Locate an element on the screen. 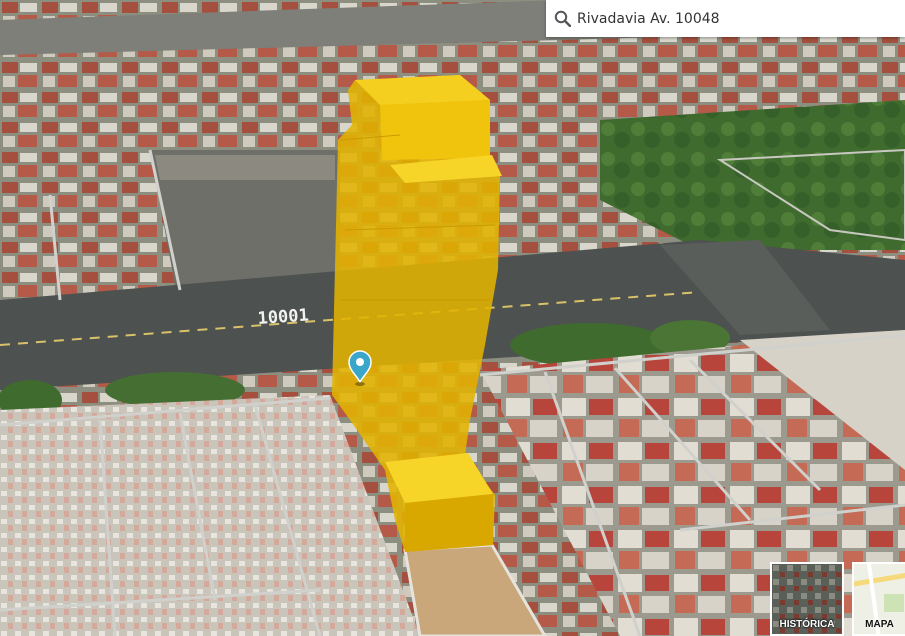  search-bar is located at coordinates (725, 18).